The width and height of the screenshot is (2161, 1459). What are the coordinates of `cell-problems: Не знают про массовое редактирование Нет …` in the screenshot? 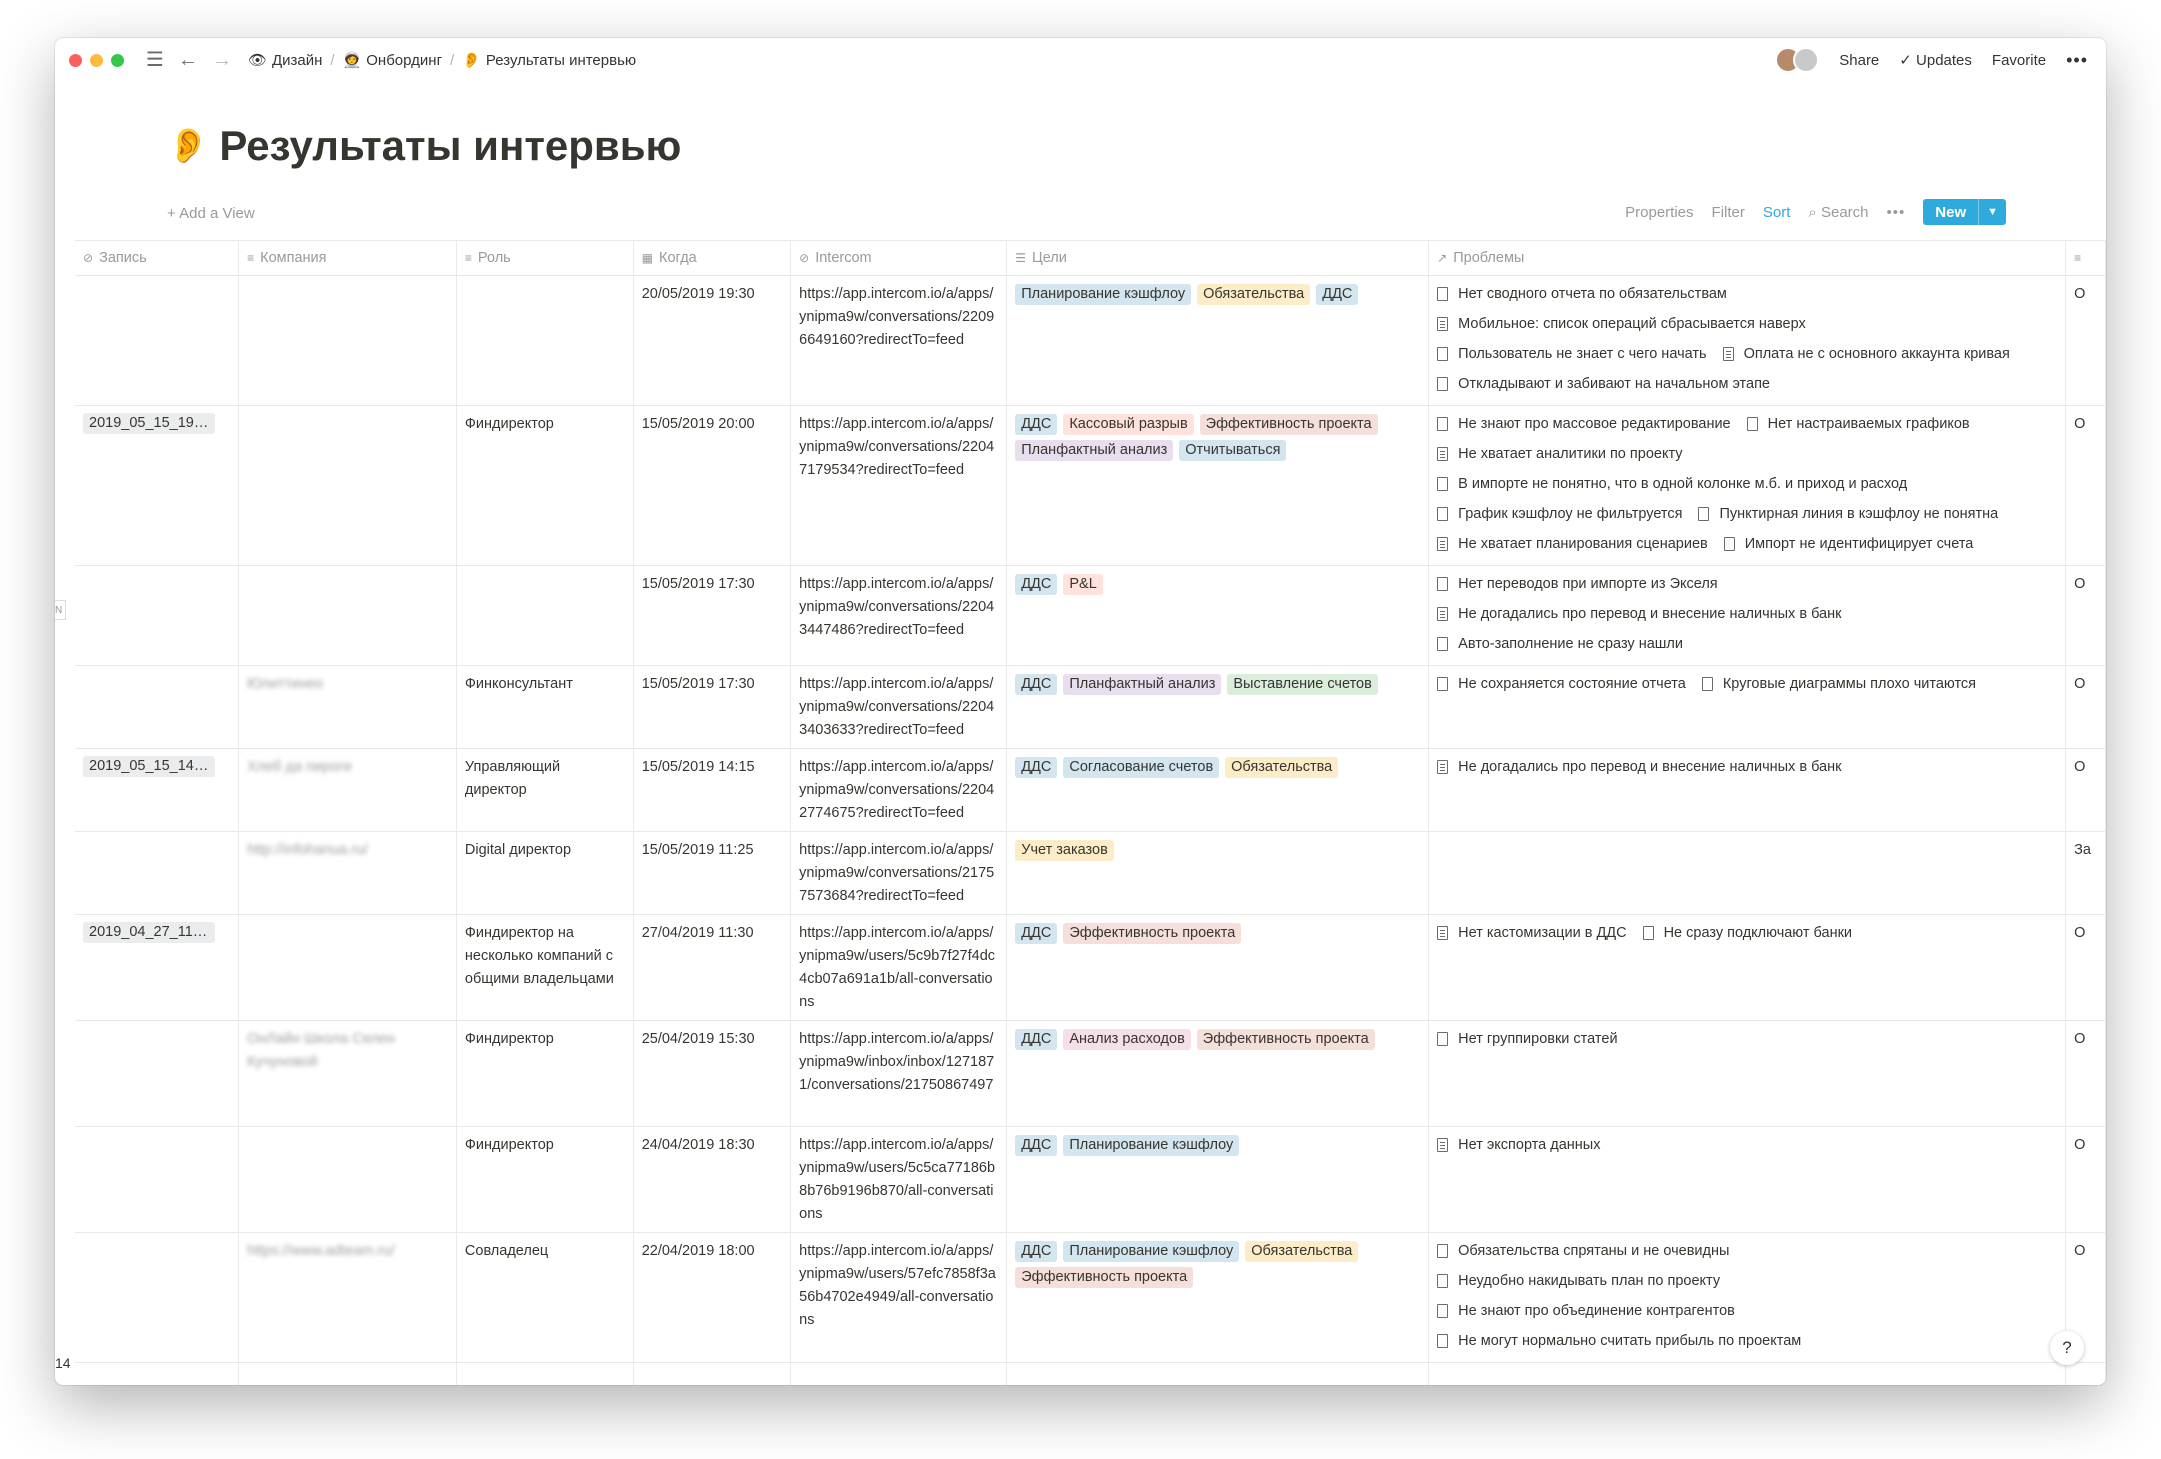 It's located at (1747, 485).